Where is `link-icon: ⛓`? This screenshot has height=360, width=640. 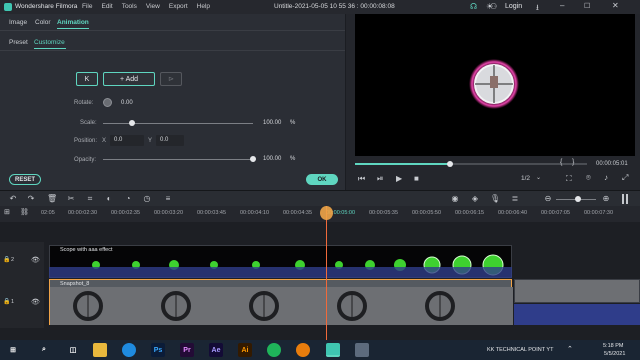
link-icon: ⛓ is located at coordinates (24, 212).